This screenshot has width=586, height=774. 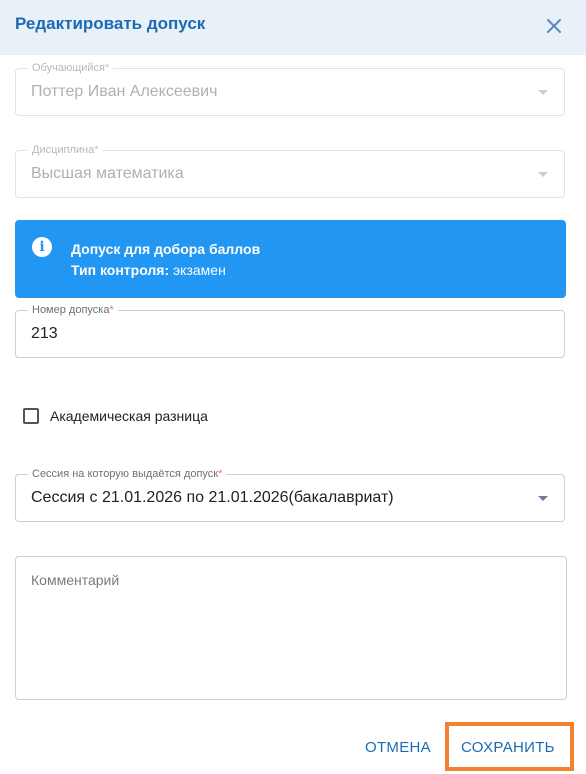 I want to click on save-button-highlight: СОХРАНИТЬ, so click(x=509, y=746).